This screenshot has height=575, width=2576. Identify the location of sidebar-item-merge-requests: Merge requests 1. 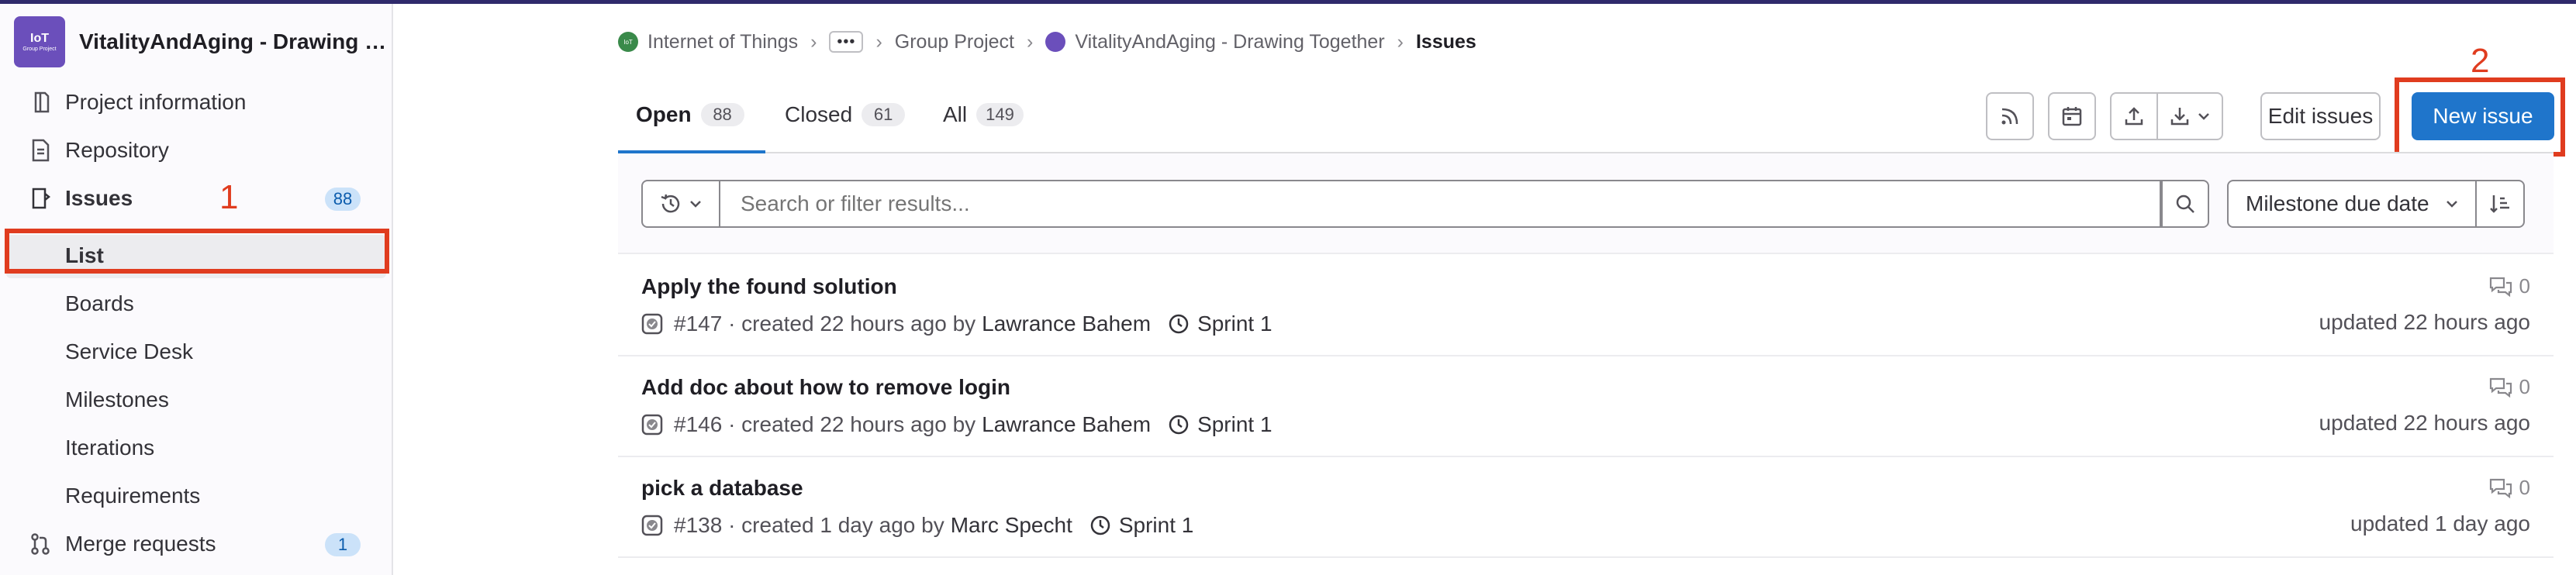
(197, 544).